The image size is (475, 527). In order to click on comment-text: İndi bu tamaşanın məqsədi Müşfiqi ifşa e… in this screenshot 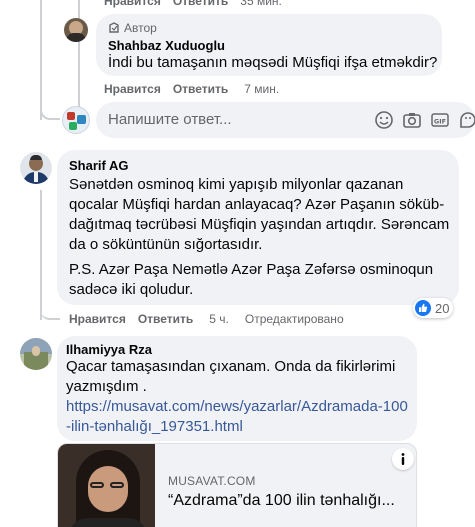, I will do `click(273, 62)`.